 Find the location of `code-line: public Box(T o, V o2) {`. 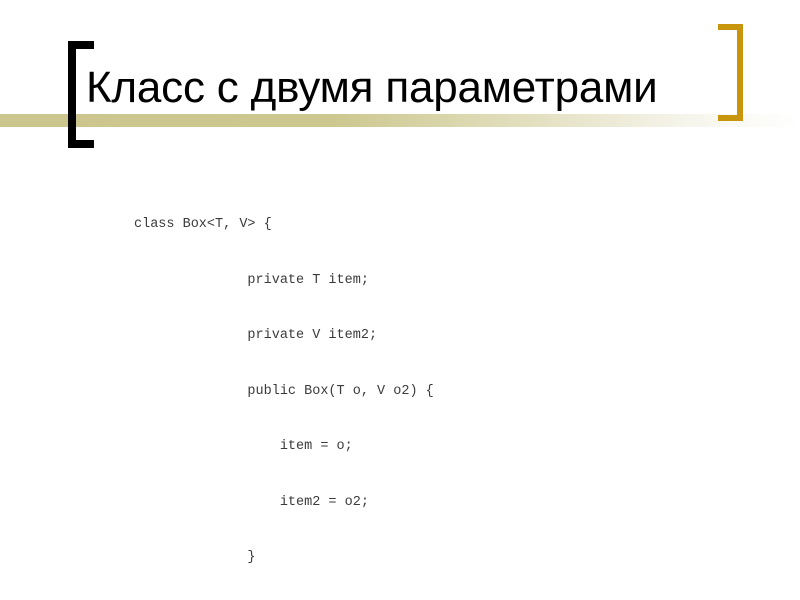

code-line: public Box(T o, V o2) { is located at coordinates (284, 391).